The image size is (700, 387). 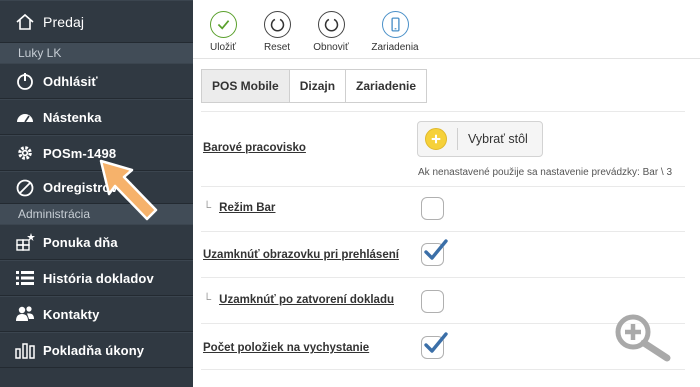 I want to click on devices-button: Zariadenia, so click(x=395, y=32).